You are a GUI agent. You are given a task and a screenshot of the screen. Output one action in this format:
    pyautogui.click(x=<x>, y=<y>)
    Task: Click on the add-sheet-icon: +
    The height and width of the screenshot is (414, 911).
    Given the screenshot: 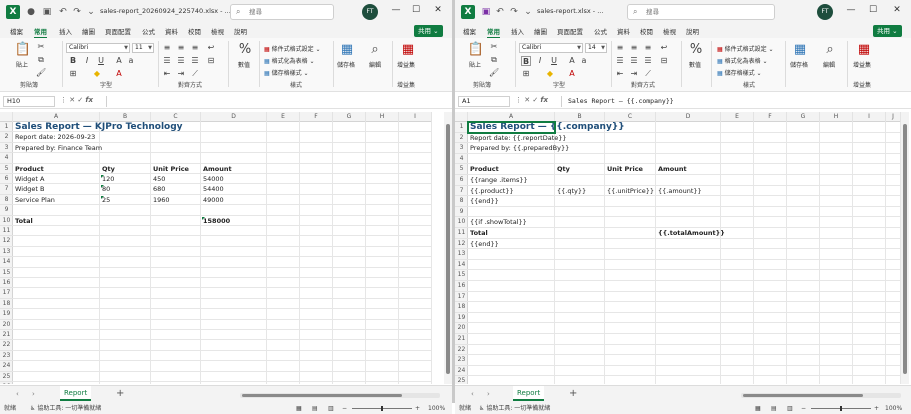 What is the action you would take?
    pyautogui.click(x=120, y=393)
    